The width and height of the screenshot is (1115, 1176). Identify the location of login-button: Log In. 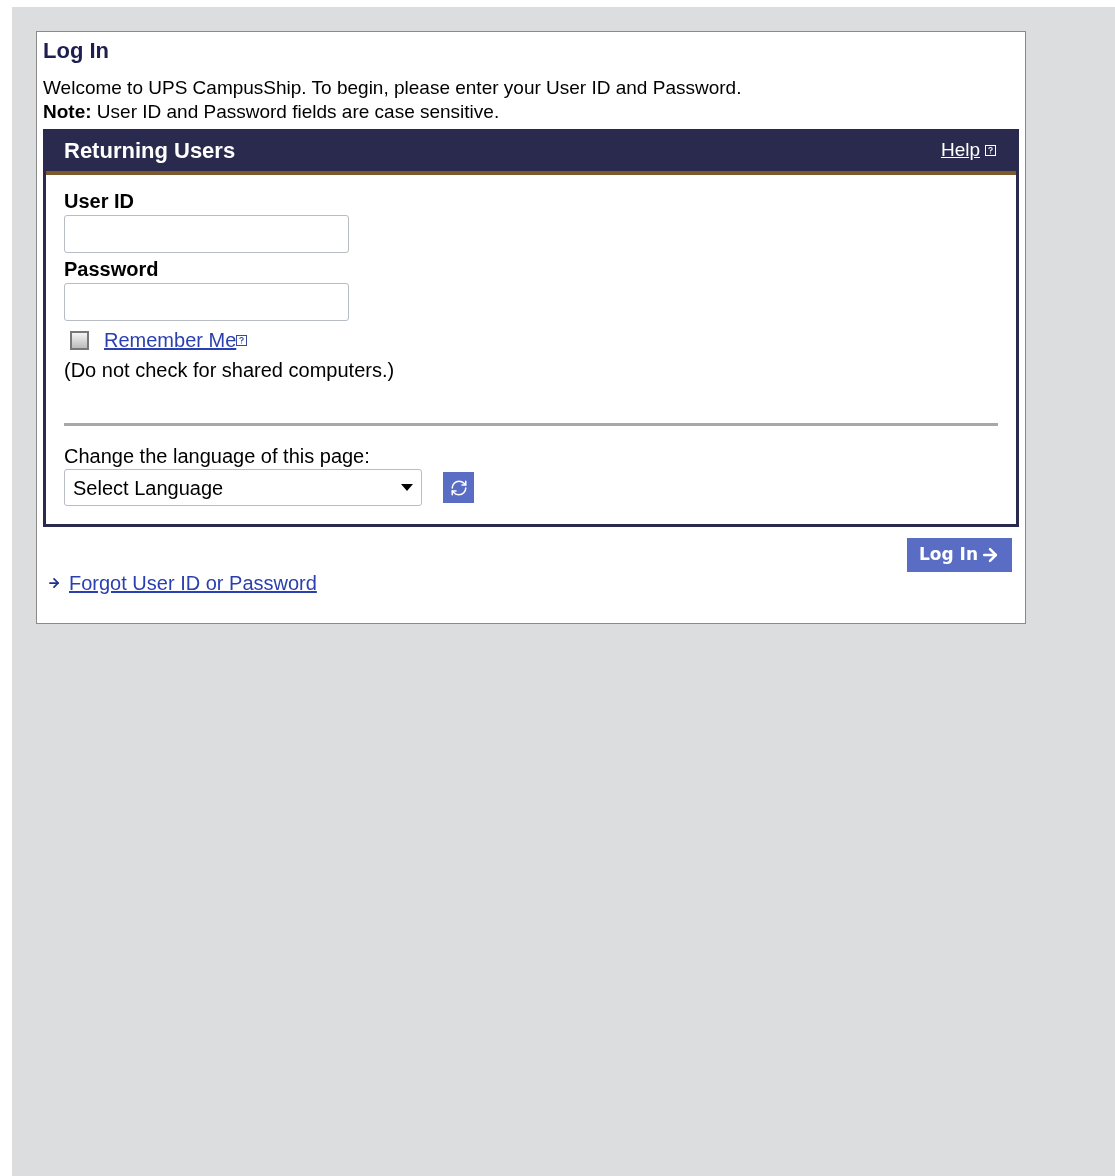
(959, 555).